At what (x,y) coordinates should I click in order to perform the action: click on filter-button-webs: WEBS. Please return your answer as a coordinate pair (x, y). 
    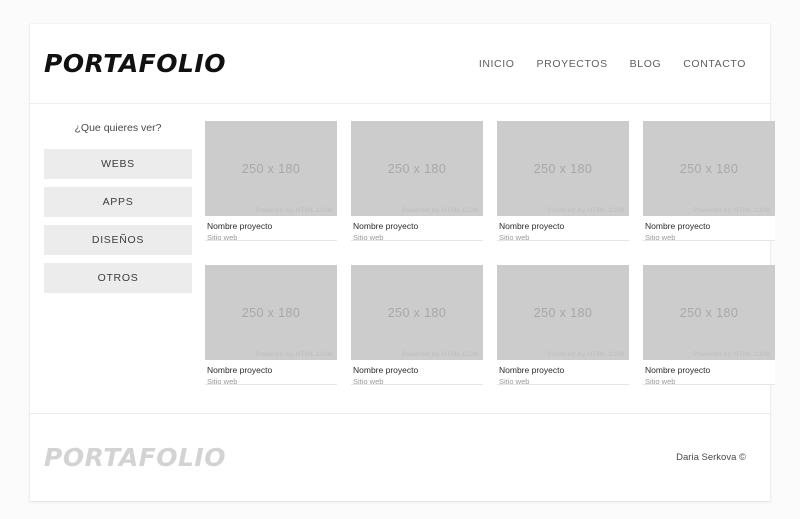
    Looking at the image, I should click on (118, 164).